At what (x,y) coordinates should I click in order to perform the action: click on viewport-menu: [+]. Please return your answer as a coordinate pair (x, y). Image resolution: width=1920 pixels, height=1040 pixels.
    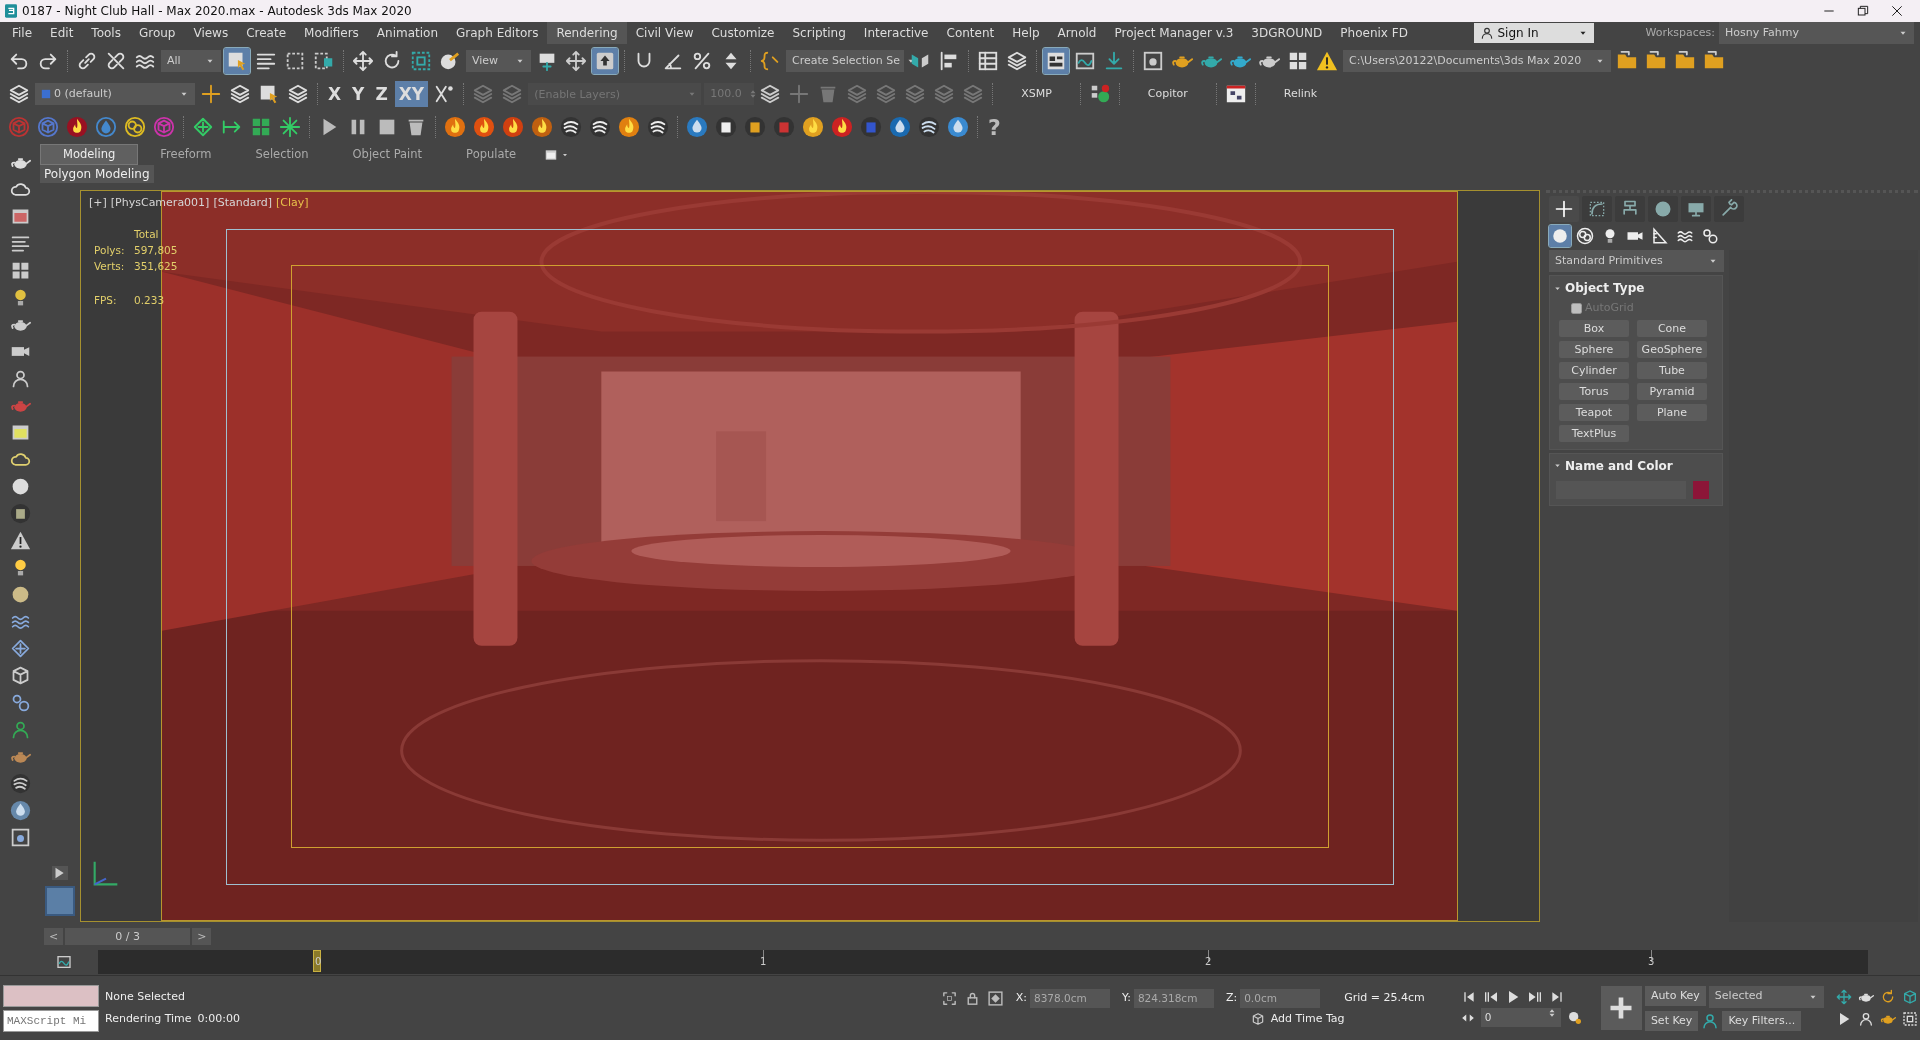
    Looking at the image, I should click on (98, 203).